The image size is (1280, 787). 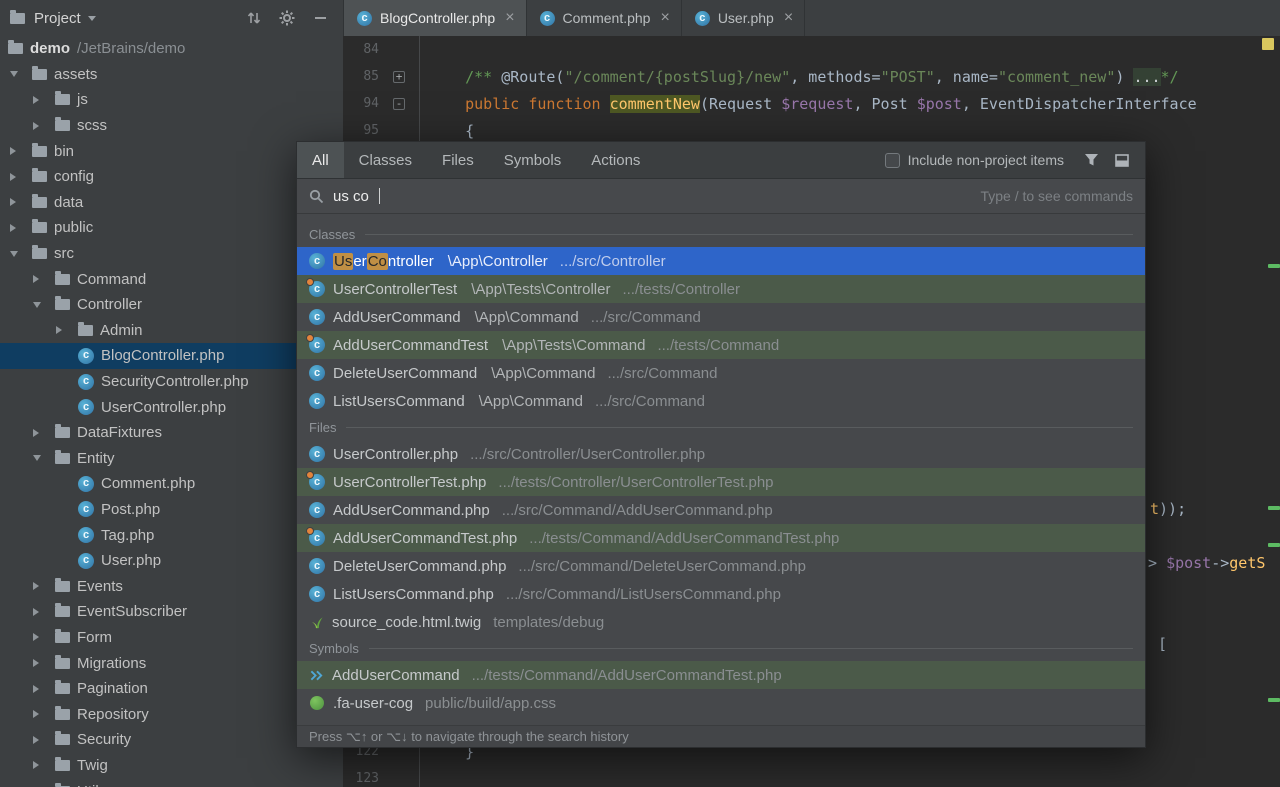 I want to click on tree-root-item: demo /JetBrains/demo, so click(x=171, y=49).